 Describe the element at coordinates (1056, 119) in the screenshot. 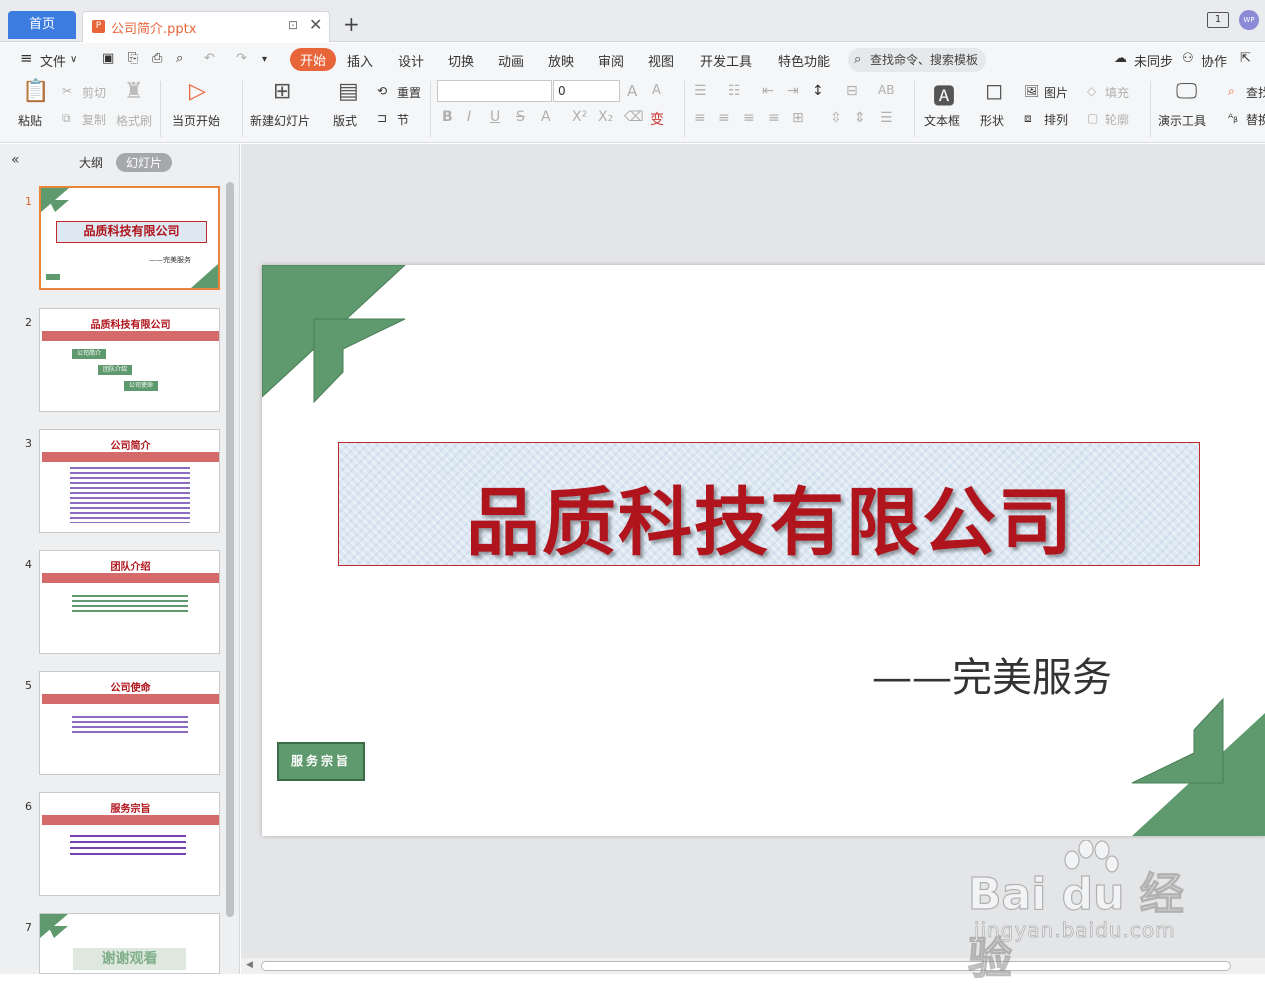

I see `arrange-button: 排列` at that location.